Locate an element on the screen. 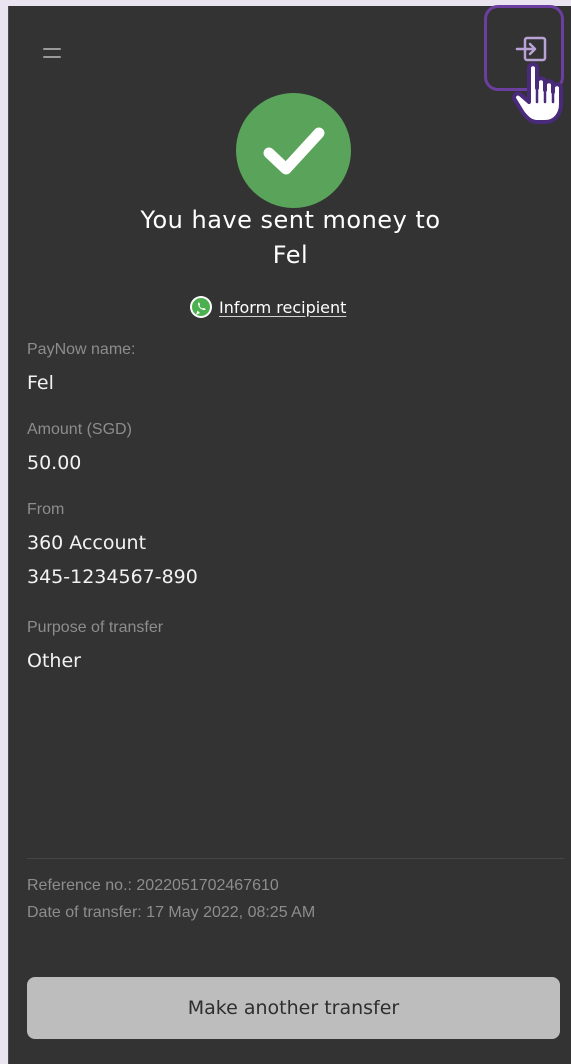 The image size is (571, 1064). inform-recipient-label: Inform recipient is located at coordinates (282, 307).